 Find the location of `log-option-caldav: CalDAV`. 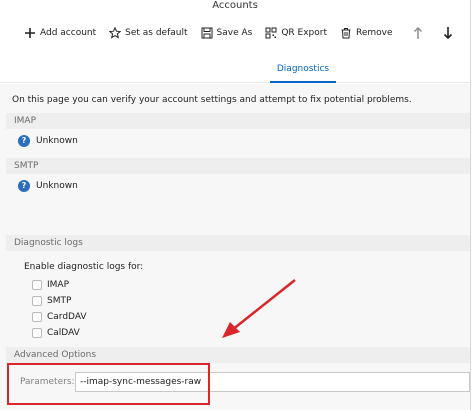

log-option-caldav: CalDAV is located at coordinates (56, 332).